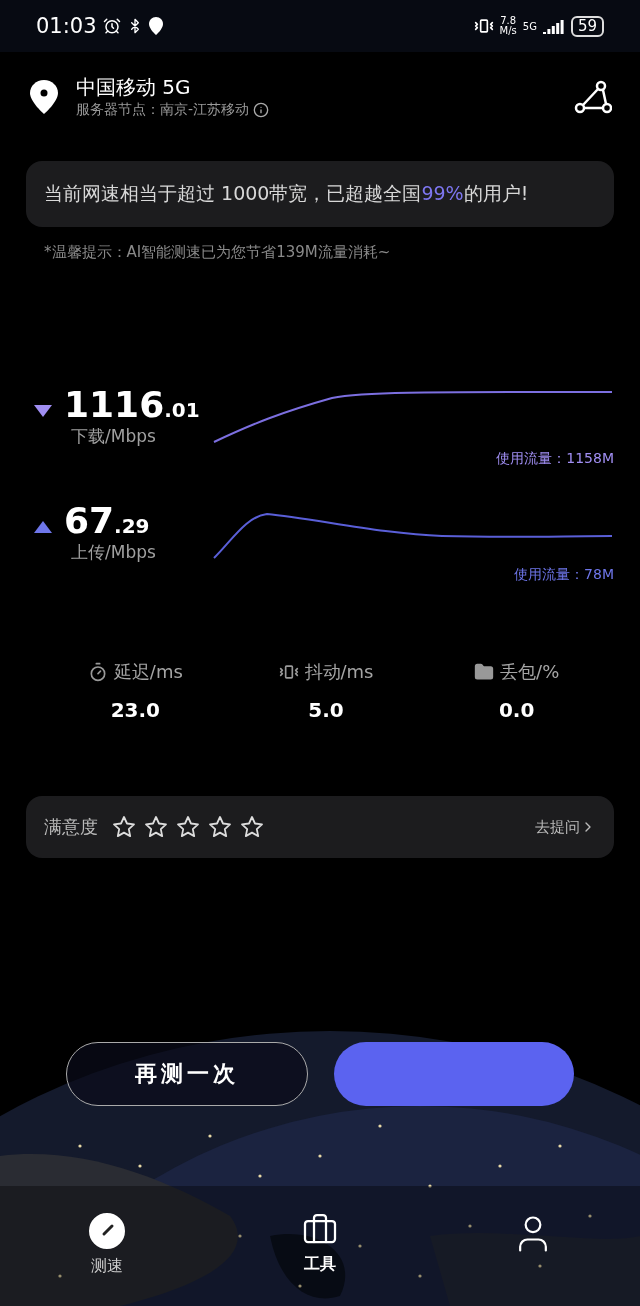 The image size is (640, 1306). What do you see at coordinates (261, 110) in the screenshot?
I see `info-icon` at bounding box center [261, 110].